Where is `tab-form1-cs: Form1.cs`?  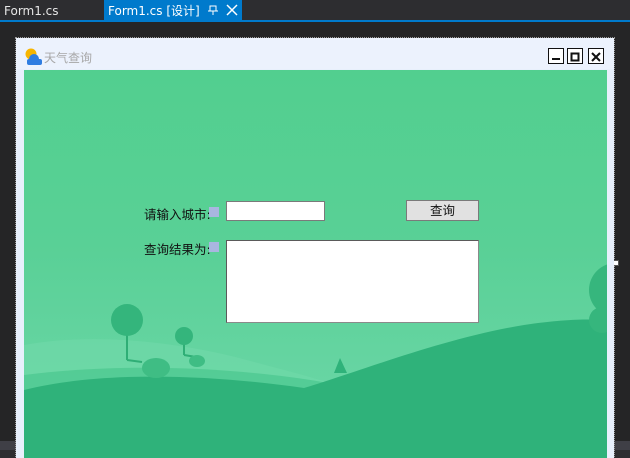 tab-form1-cs: Form1.cs is located at coordinates (52, 10).